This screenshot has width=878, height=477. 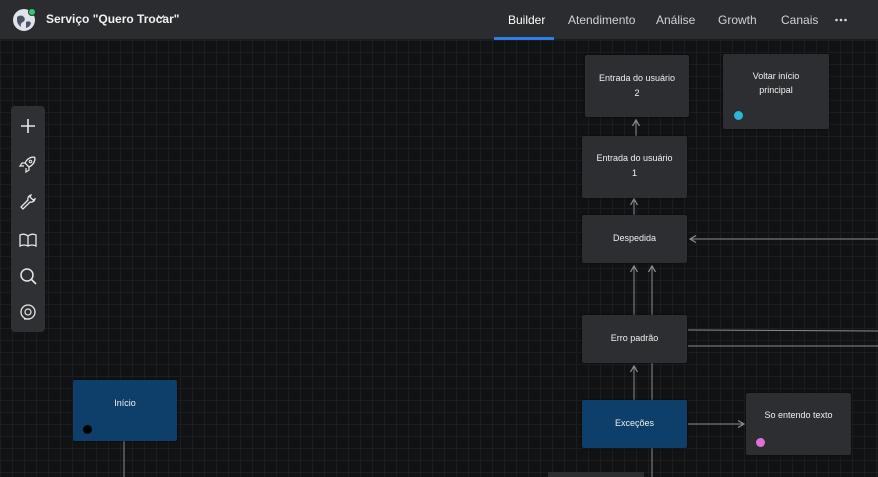 What do you see at coordinates (28, 312) in the screenshot?
I see `support-icon` at bounding box center [28, 312].